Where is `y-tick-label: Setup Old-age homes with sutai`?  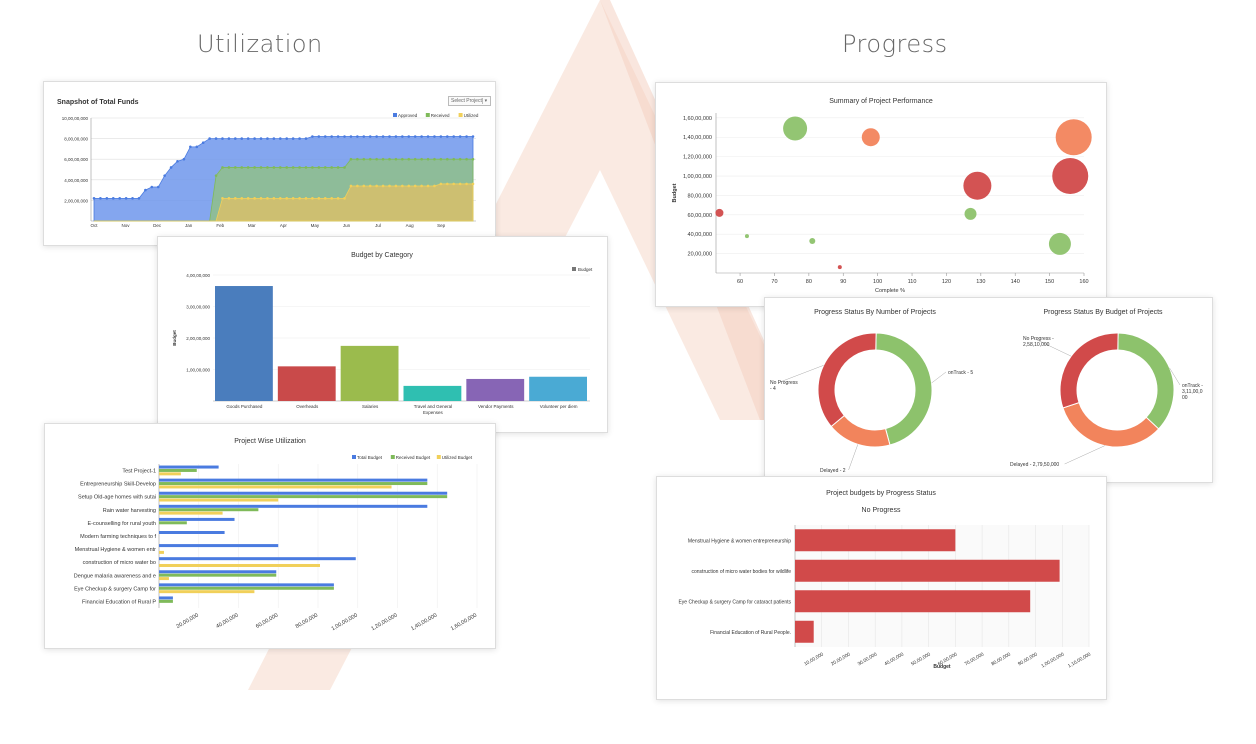
y-tick-label: Setup Old-age homes with sutai is located at coordinates (117, 498).